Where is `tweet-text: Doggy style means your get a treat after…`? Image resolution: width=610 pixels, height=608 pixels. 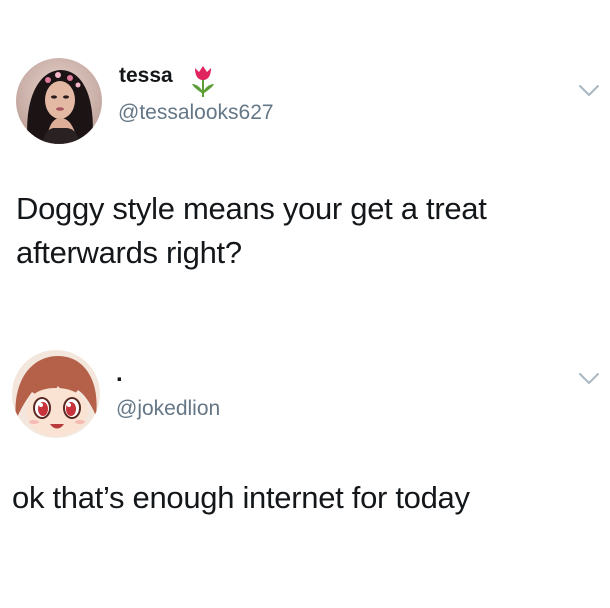
tweet-text: Doggy style means your get a treat after… is located at coordinates (251, 230).